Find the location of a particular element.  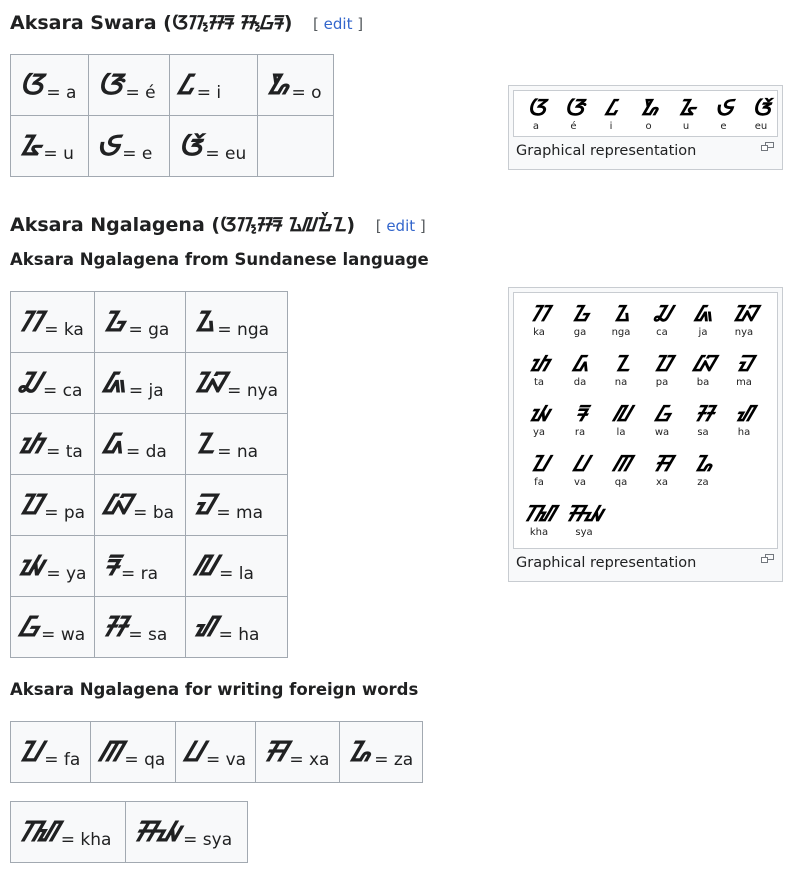

figure-glyph-label: ha is located at coordinates (744, 432).